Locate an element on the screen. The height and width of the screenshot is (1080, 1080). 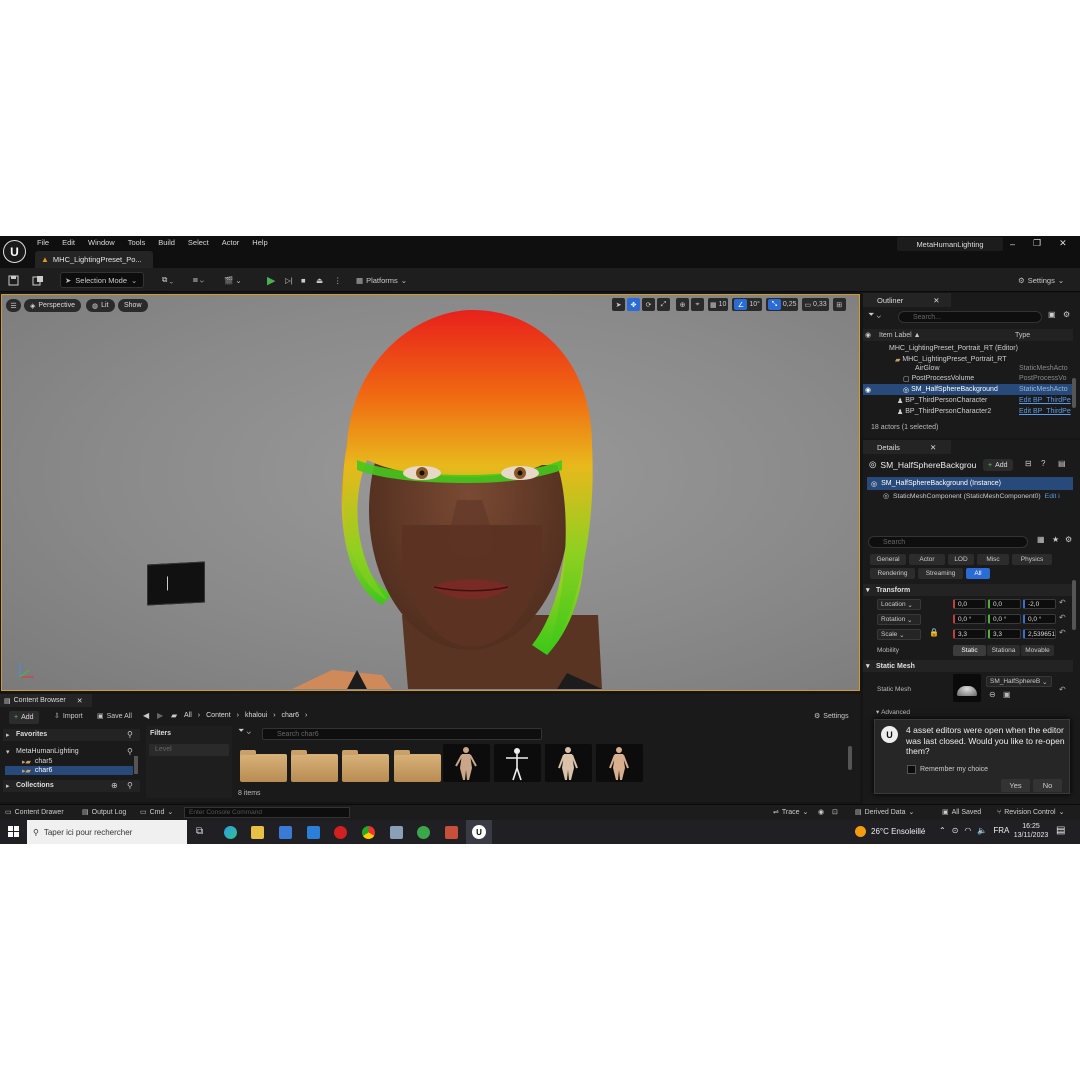
scale-y-input: 3,3 is located at coordinates (1004, 634).